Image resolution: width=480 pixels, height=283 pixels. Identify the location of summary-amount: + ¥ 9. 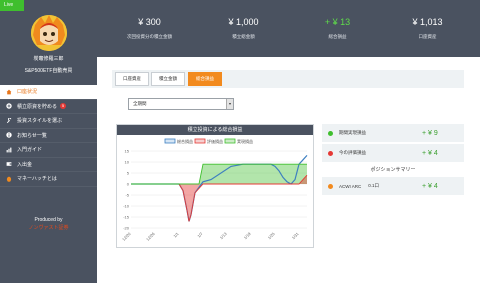
(430, 133).